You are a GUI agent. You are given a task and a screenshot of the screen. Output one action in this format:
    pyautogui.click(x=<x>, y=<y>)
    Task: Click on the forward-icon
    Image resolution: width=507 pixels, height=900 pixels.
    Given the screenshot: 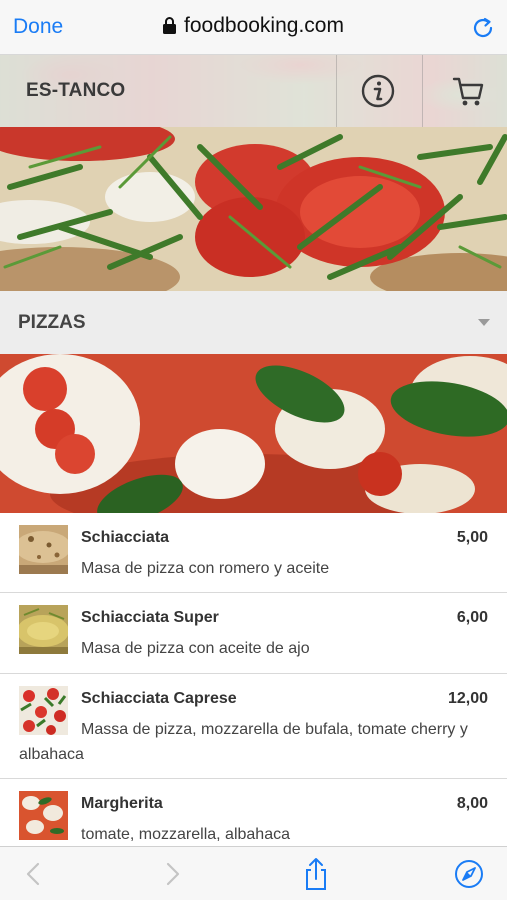 What is the action you would take?
    pyautogui.click(x=172, y=874)
    